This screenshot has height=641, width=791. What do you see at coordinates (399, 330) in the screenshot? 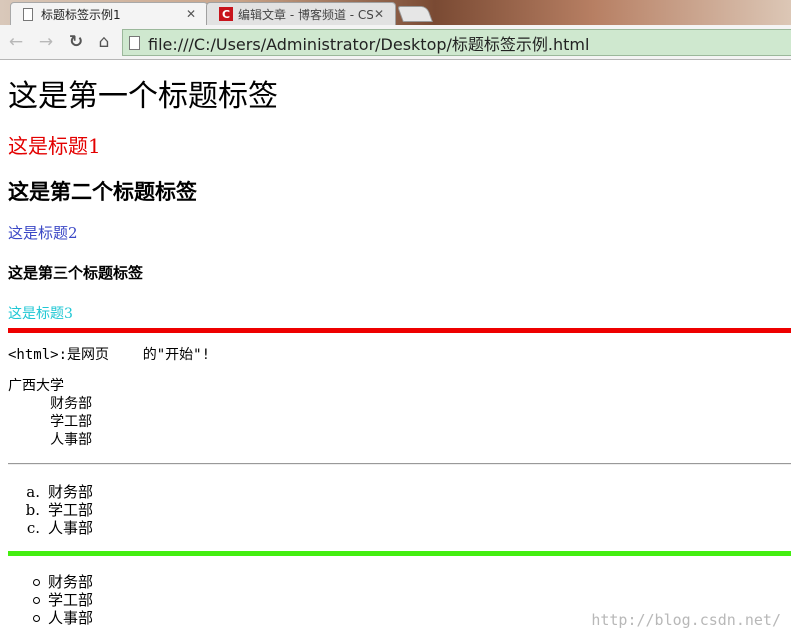
I see `red-divider` at bounding box center [399, 330].